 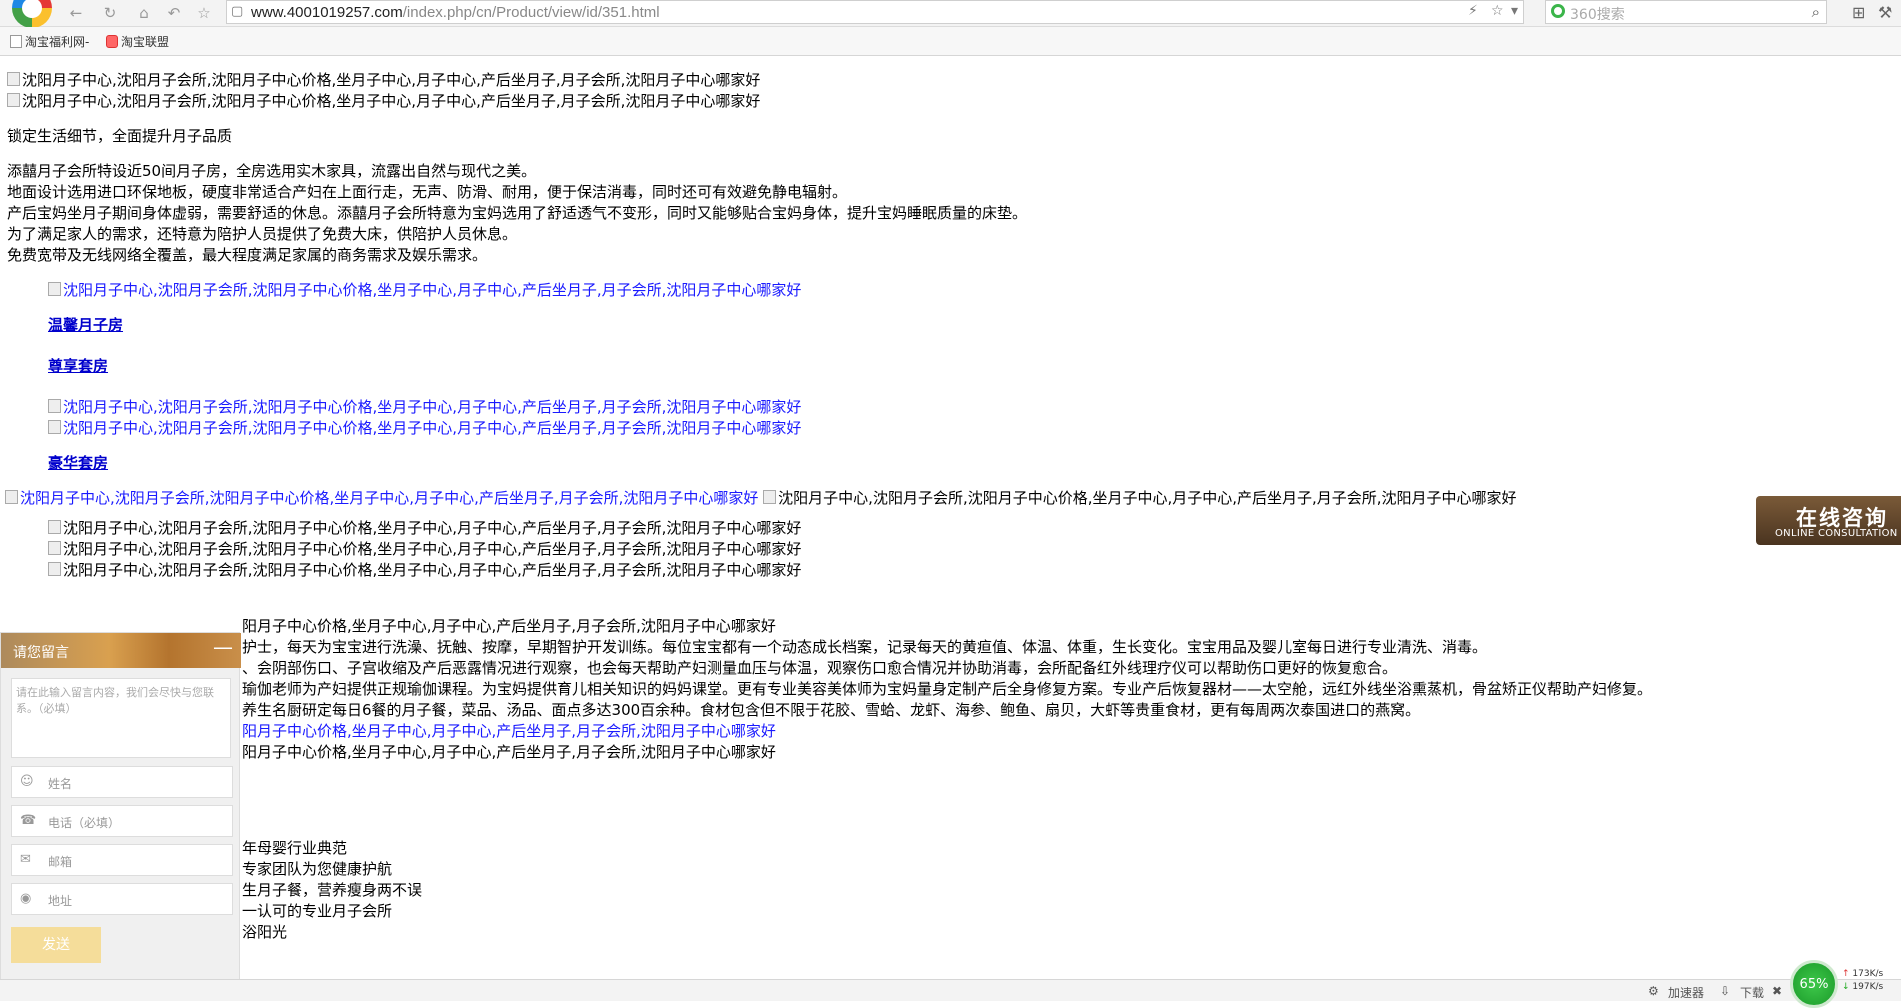 What do you see at coordinates (28, 820) in the screenshot?
I see `phone-icon: ☎` at bounding box center [28, 820].